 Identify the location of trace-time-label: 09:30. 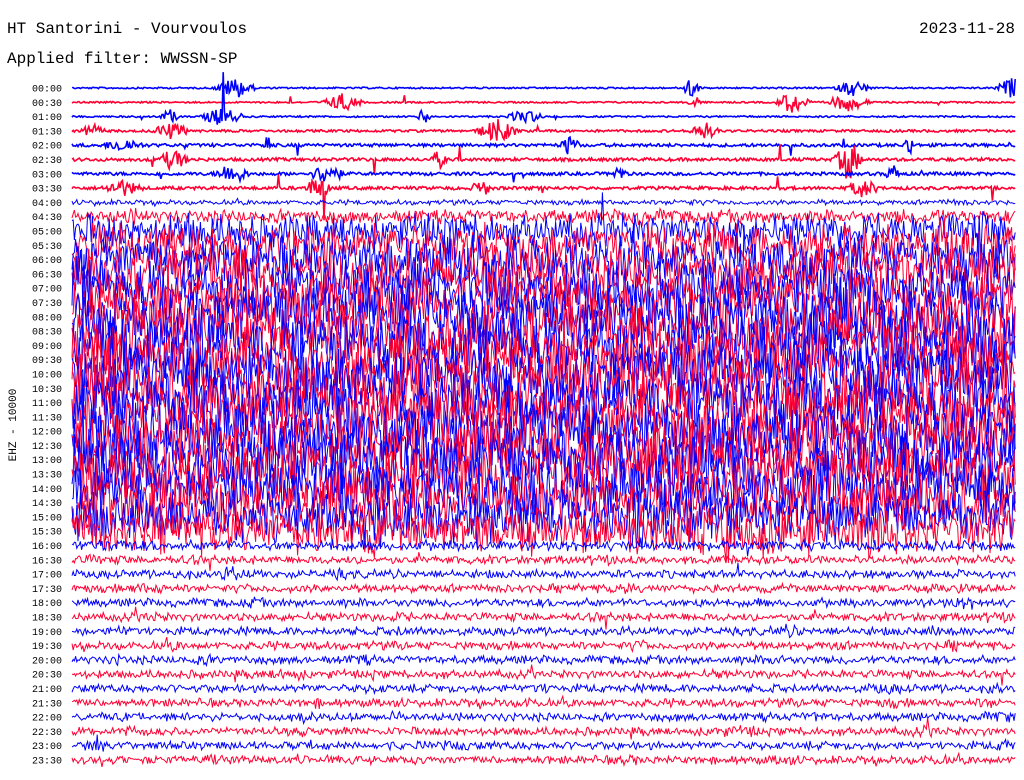
(47, 361).